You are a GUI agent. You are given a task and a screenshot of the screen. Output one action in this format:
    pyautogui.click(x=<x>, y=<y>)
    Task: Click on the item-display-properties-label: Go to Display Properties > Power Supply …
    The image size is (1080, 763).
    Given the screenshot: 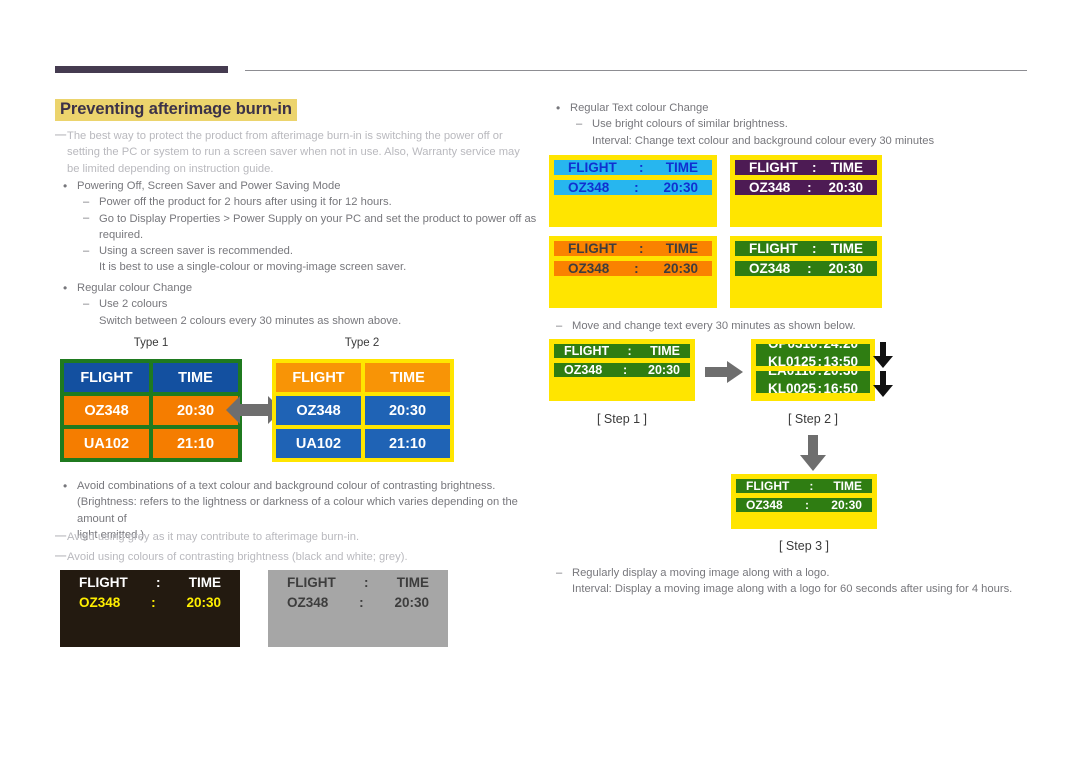 What is the action you would take?
    pyautogui.click(x=318, y=226)
    